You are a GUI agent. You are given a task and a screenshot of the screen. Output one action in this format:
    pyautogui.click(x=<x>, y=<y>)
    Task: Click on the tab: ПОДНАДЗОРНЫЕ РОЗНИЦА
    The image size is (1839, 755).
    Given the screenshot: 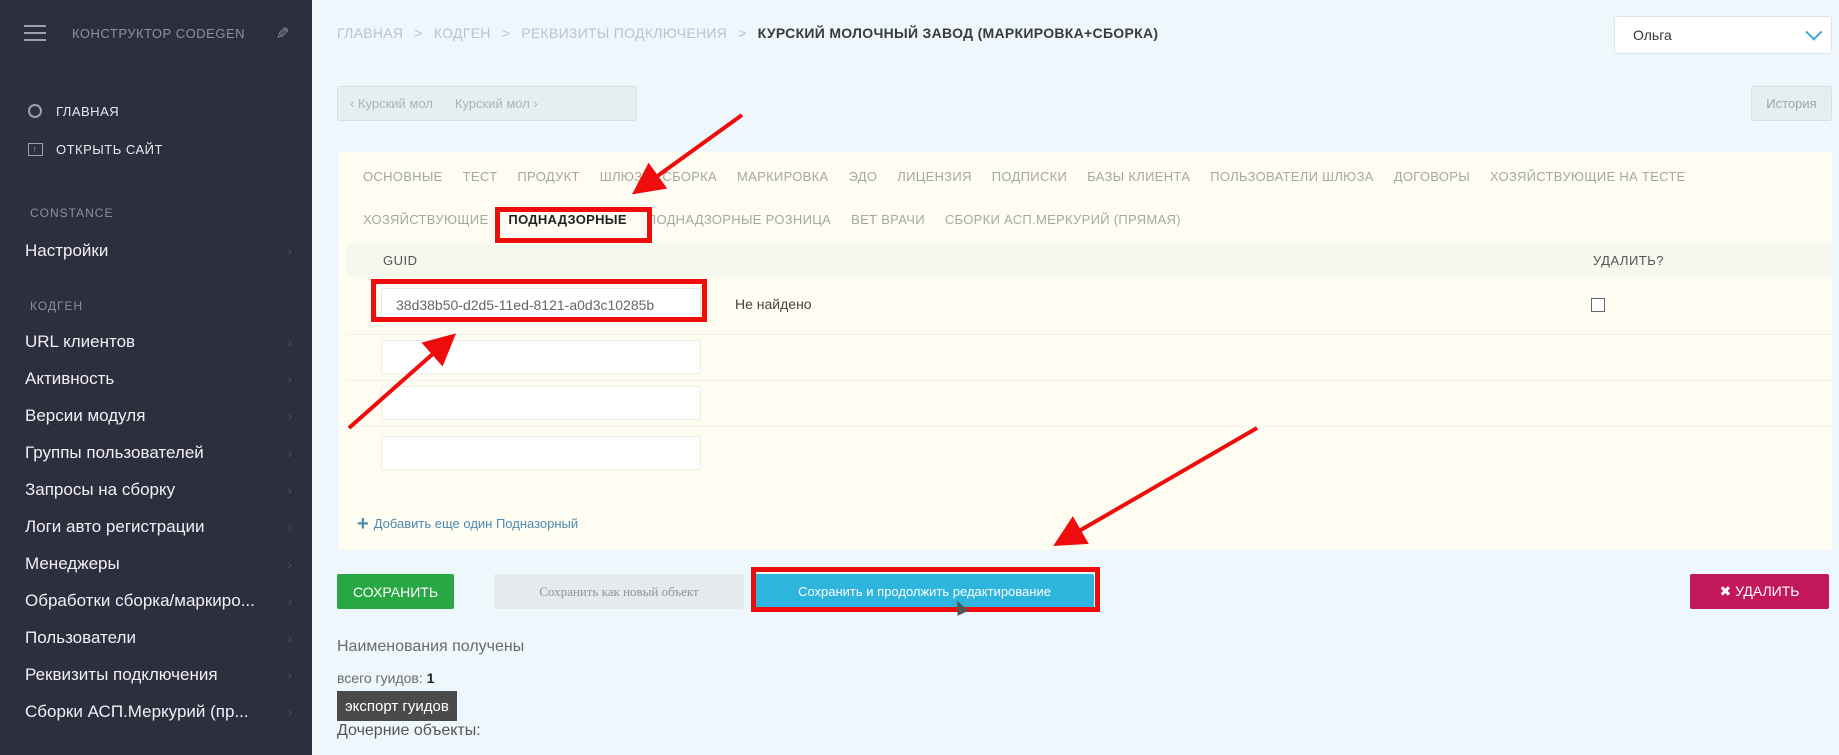 What is the action you would take?
    pyautogui.click(x=739, y=219)
    